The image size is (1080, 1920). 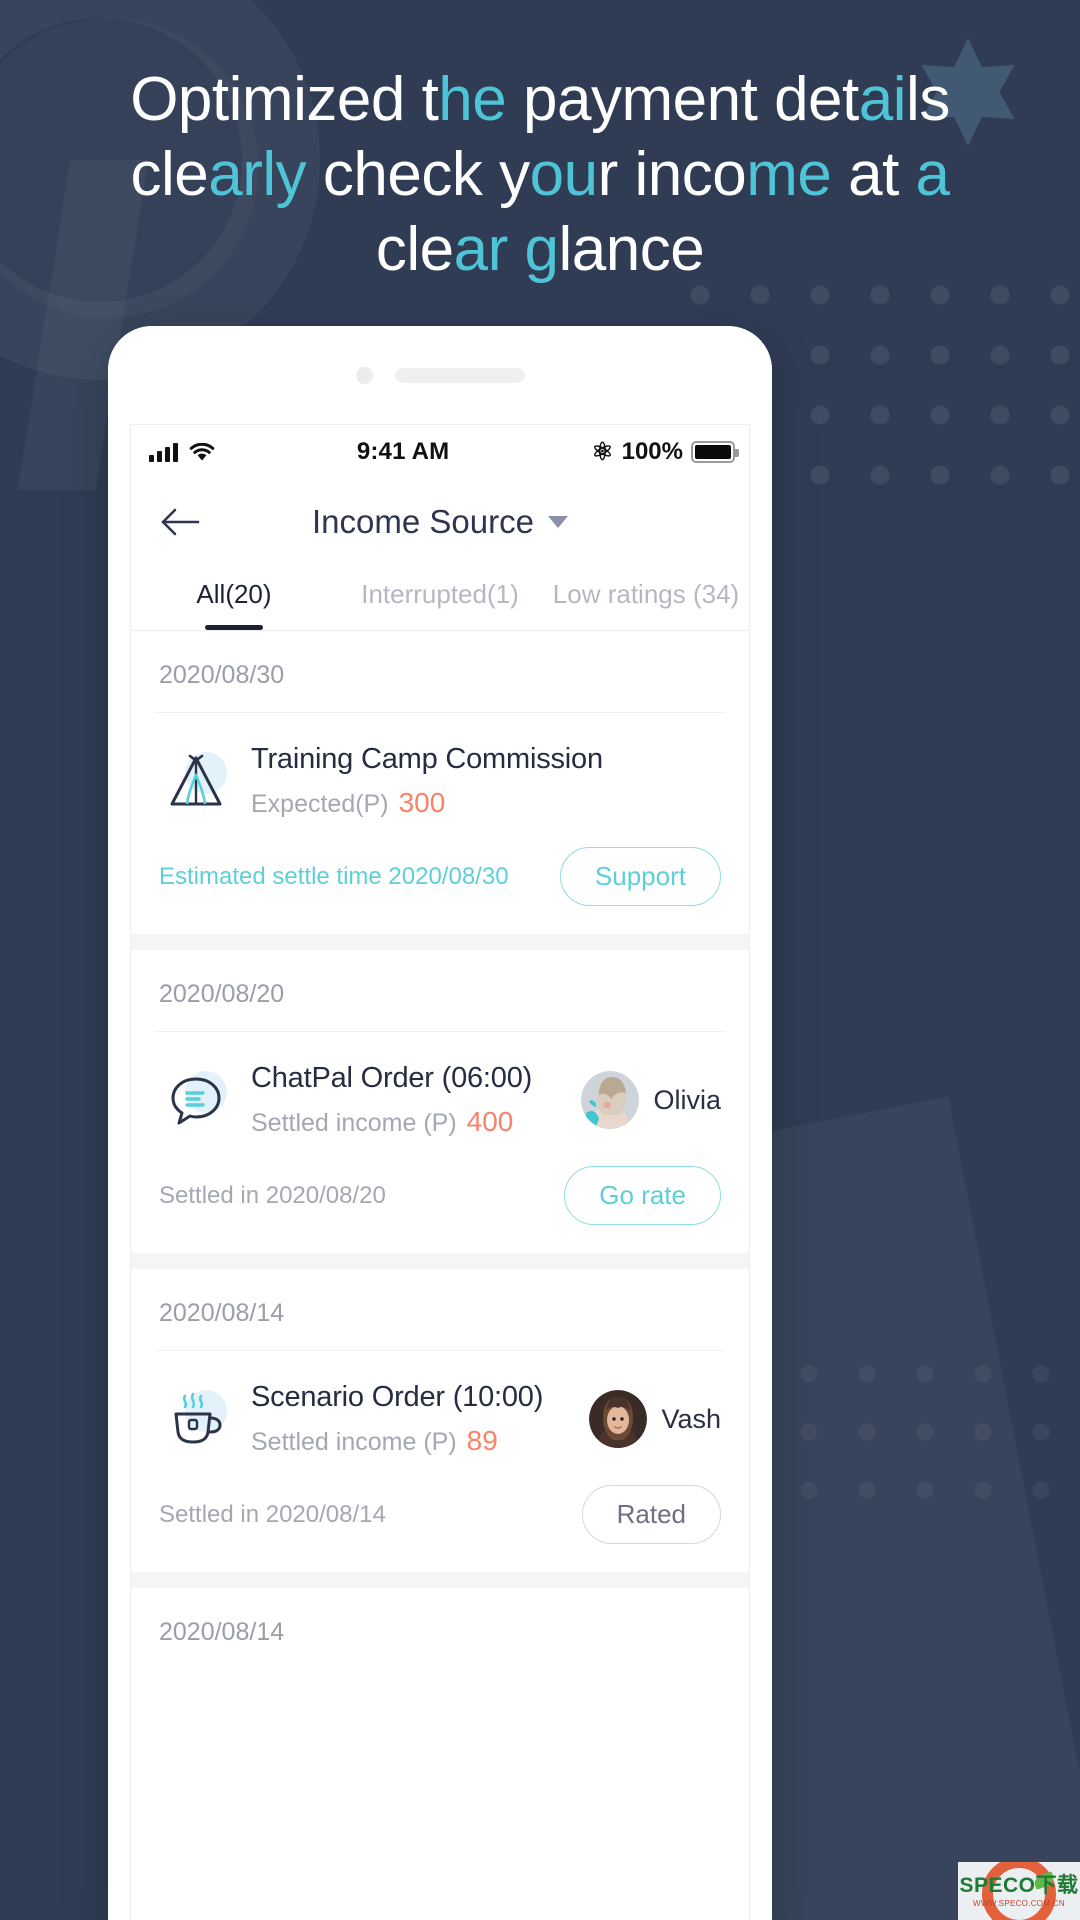 What do you see at coordinates (655, 1419) in the screenshot?
I see `income-person: Vash` at bounding box center [655, 1419].